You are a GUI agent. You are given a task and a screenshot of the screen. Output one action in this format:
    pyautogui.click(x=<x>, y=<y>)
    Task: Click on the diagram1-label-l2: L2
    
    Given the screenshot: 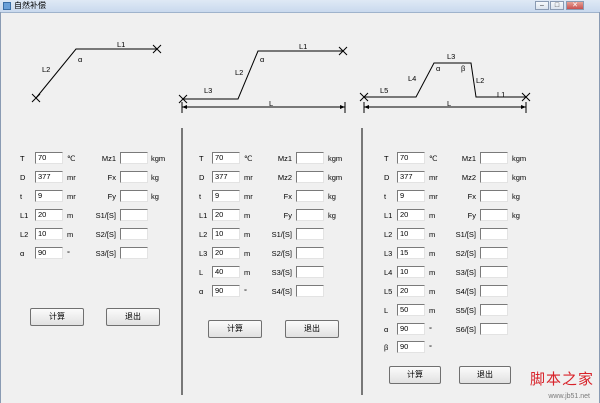 What is the action you would take?
    pyautogui.click(x=46, y=69)
    